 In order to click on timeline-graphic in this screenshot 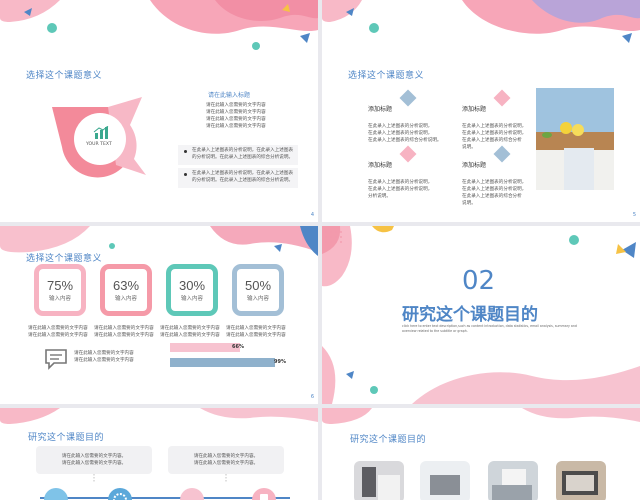, I will do `click(165, 487)`.